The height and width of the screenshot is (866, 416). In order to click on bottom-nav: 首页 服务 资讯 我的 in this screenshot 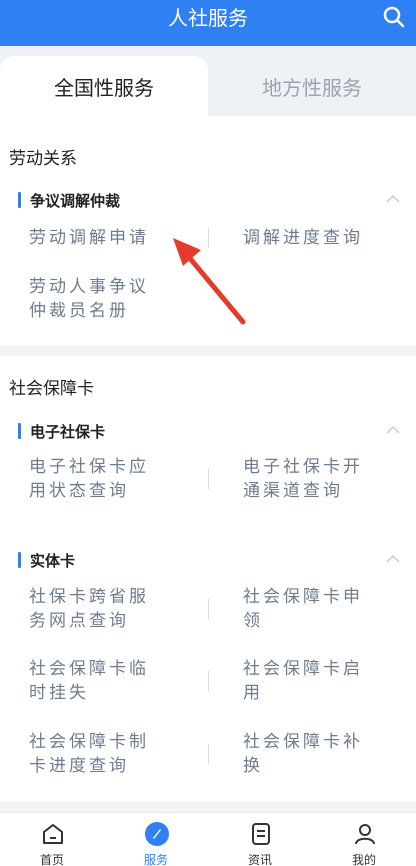, I will do `click(208, 839)`.